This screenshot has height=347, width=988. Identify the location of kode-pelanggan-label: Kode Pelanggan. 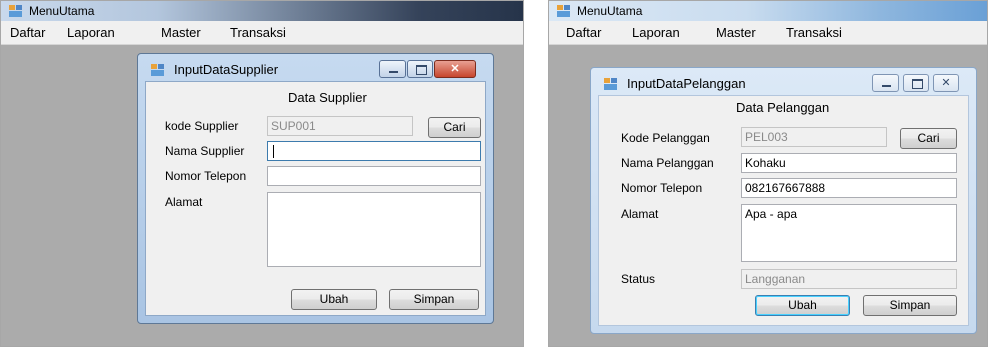
(665, 138).